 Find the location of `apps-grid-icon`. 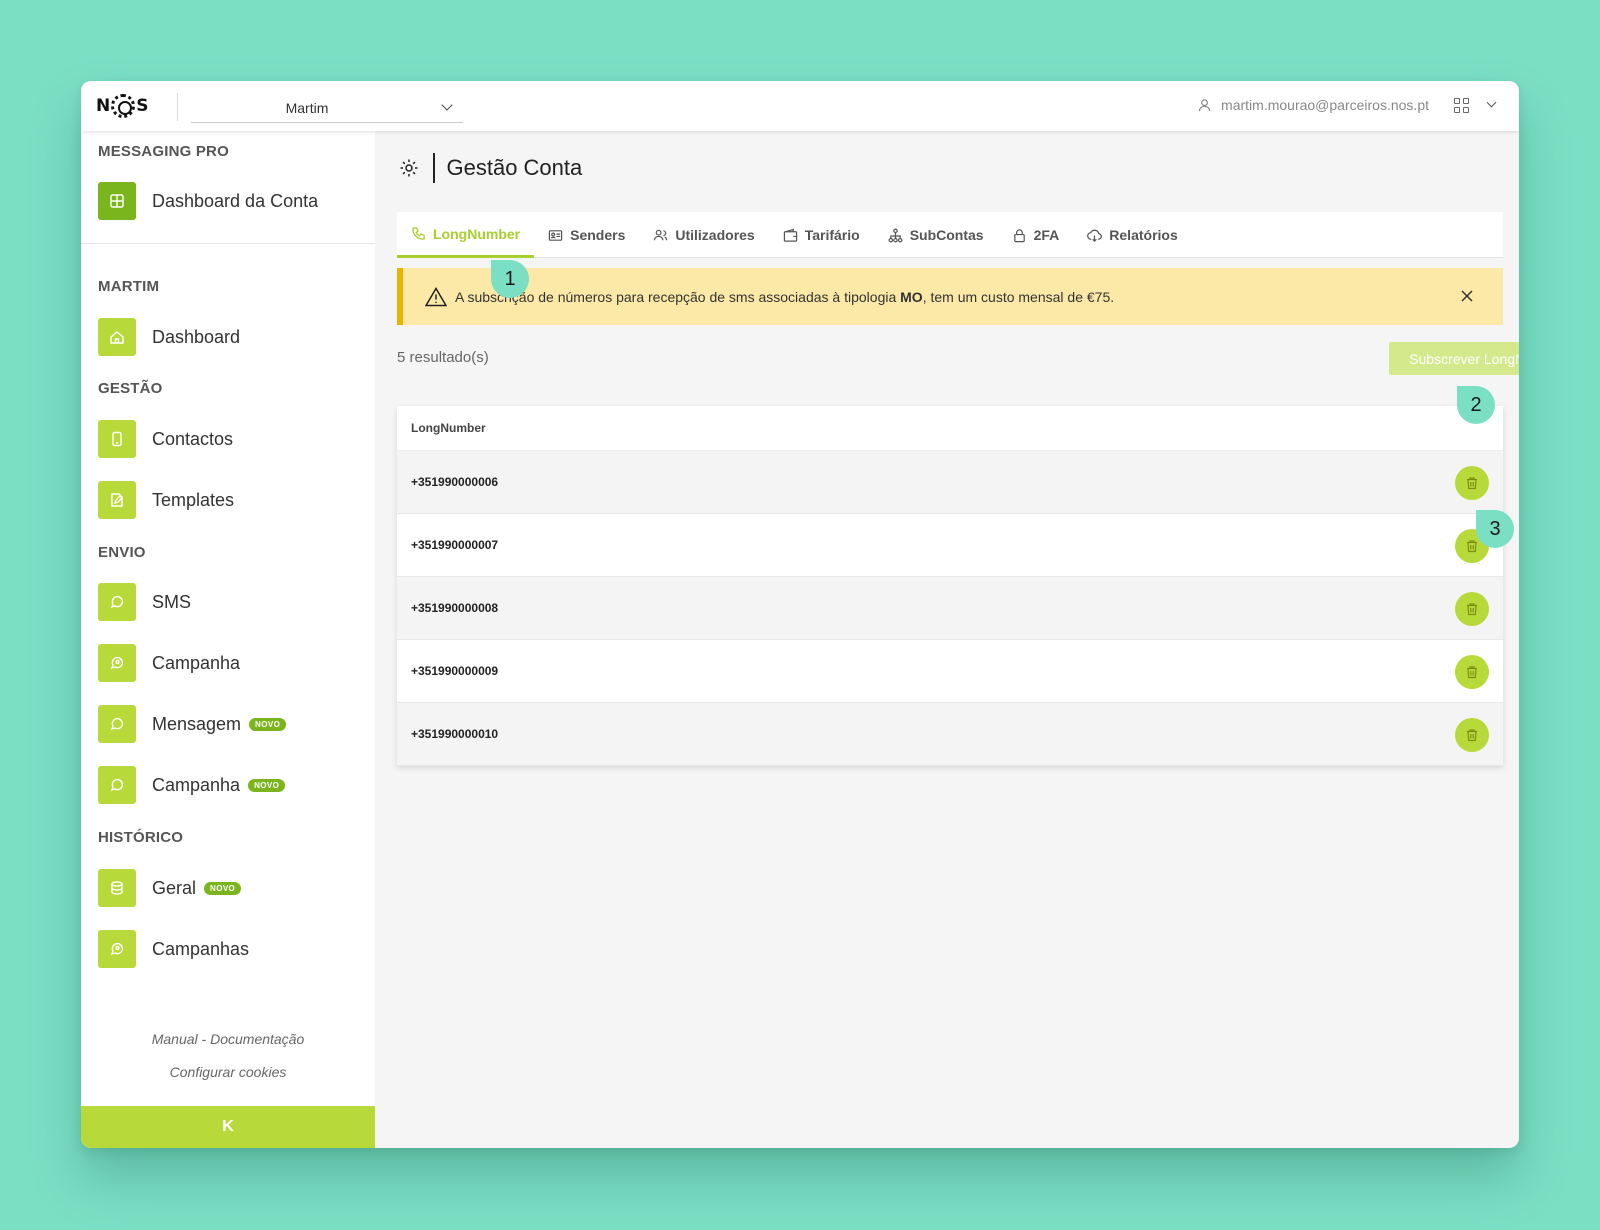

apps-grid-icon is located at coordinates (1461, 105).